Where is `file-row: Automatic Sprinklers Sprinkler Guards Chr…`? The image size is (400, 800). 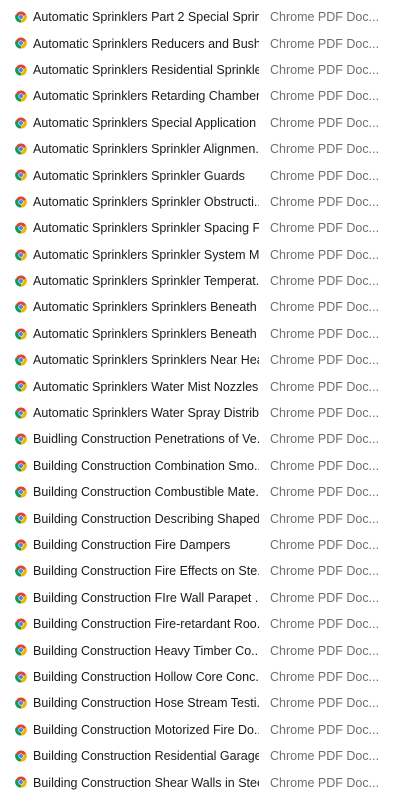
file-row: Automatic Sprinklers Sprinkler Guards Chr… is located at coordinates (200, 175).